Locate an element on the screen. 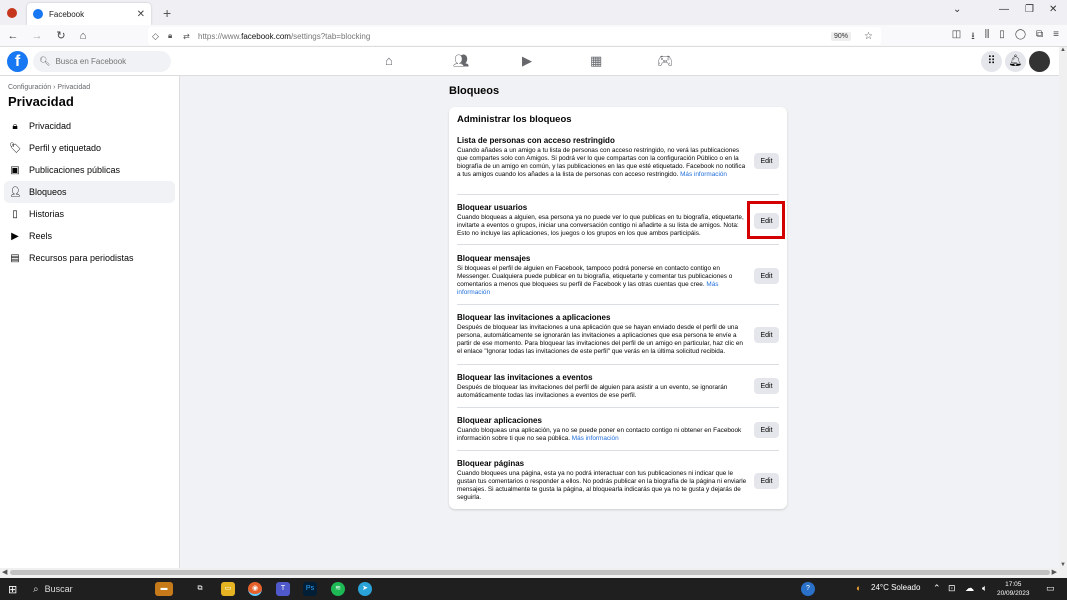 Image resolution: width=1067 pixels, height=600 pixels. close-window-button: ✕ is located at coordinates (1053, 9).